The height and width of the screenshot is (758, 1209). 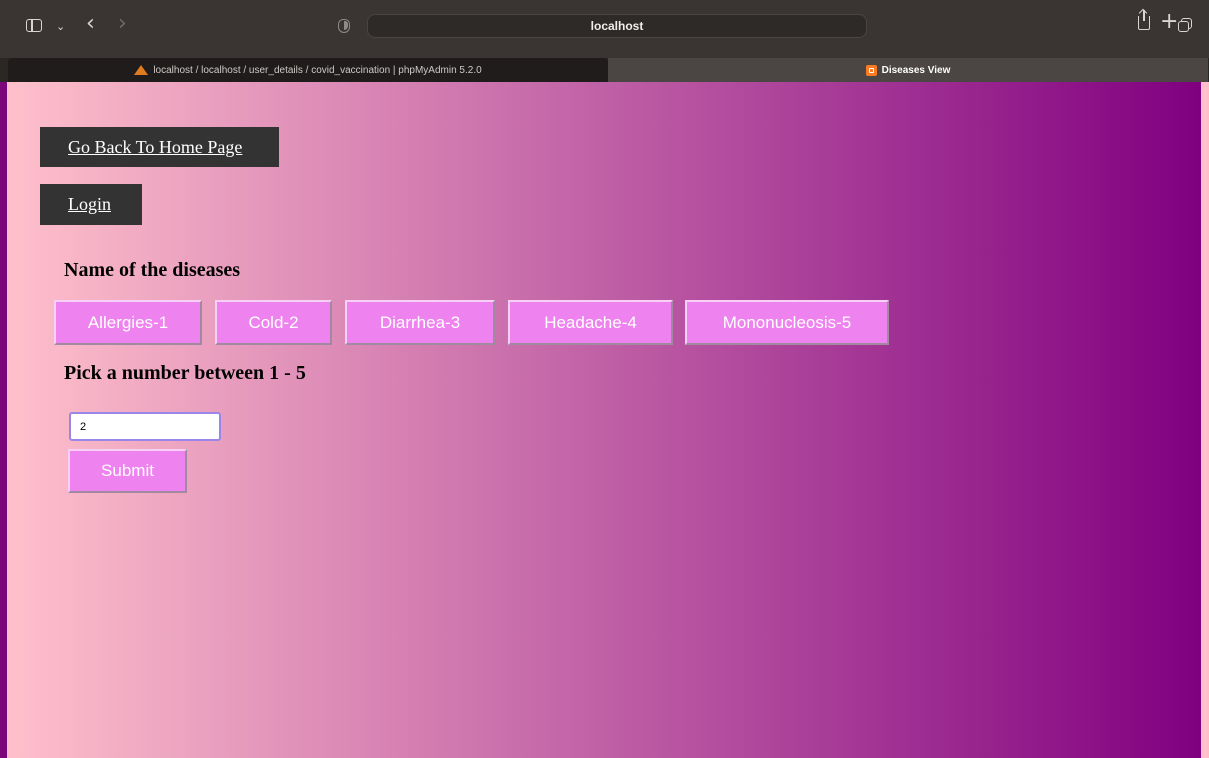 What do you see at coordinates (916, 70) in the screenshot?
I see `tab-title: Diseases View` at bounding box center [916, 70].